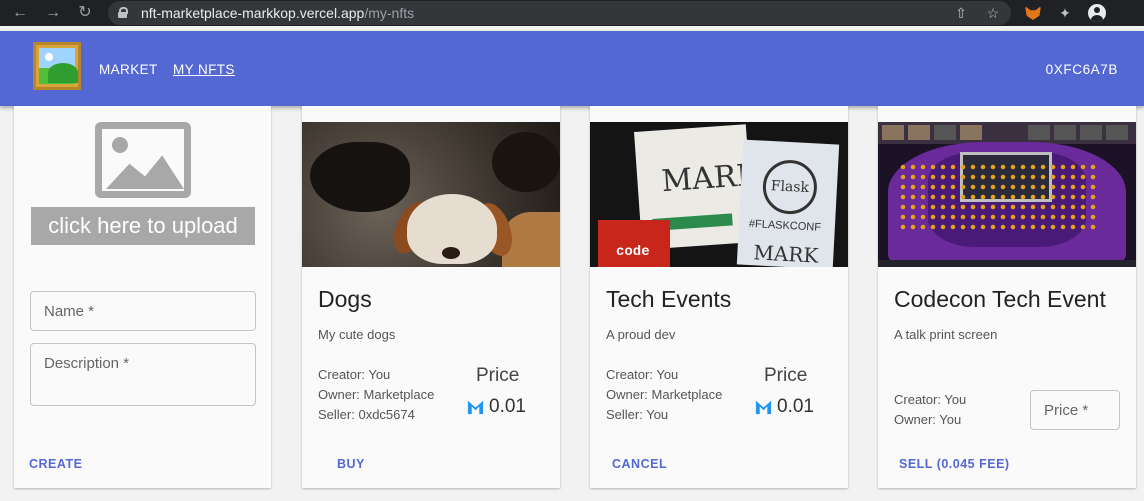 Image resolution: width=1144 pixels, height=501 pixels. I want to click on reload-icon: ↻, so click(85, 13).